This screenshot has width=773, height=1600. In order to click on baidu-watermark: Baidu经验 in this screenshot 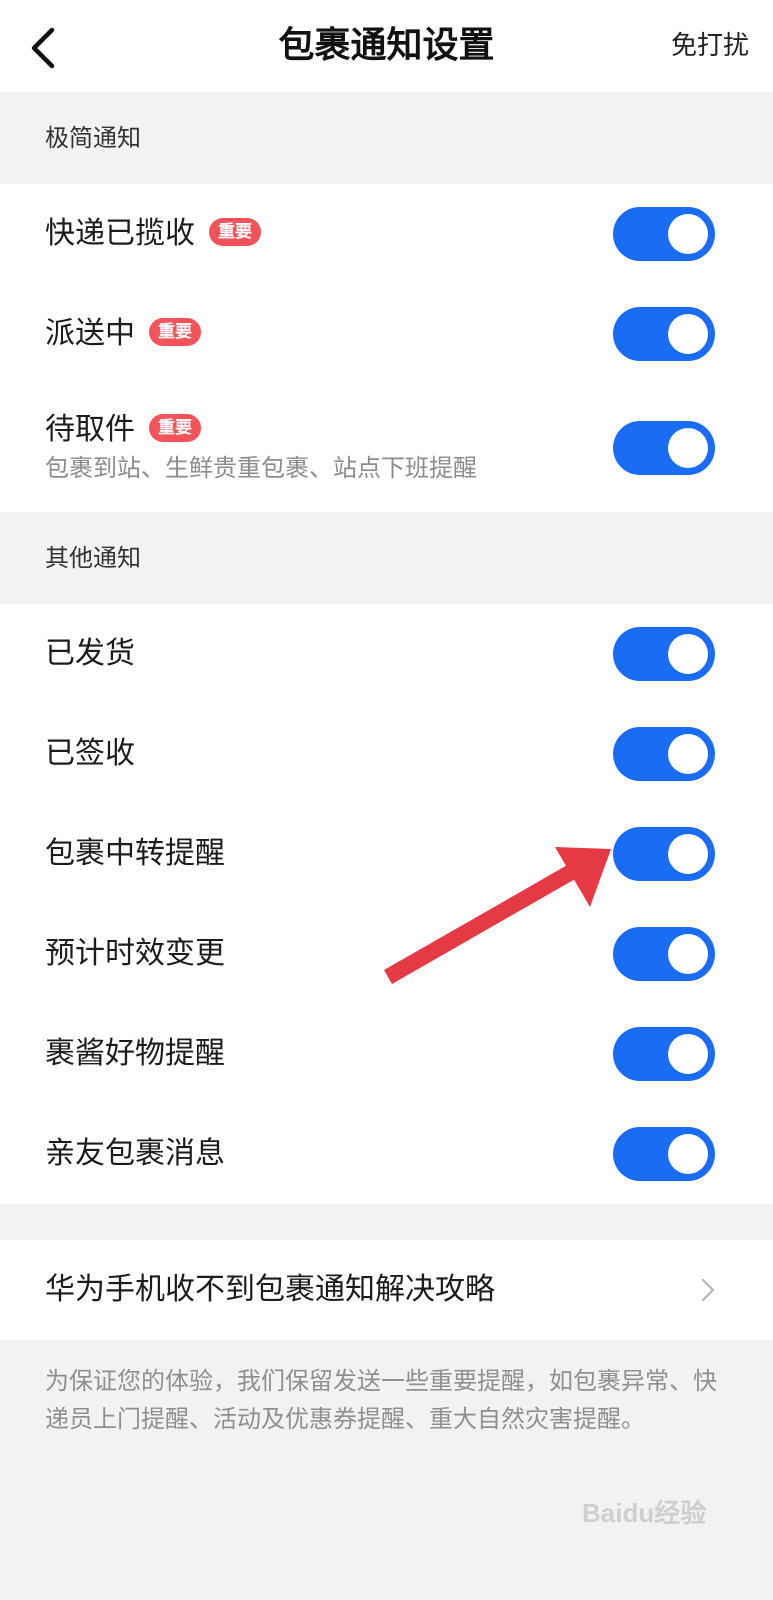, I will do `click(644, 1513)`.